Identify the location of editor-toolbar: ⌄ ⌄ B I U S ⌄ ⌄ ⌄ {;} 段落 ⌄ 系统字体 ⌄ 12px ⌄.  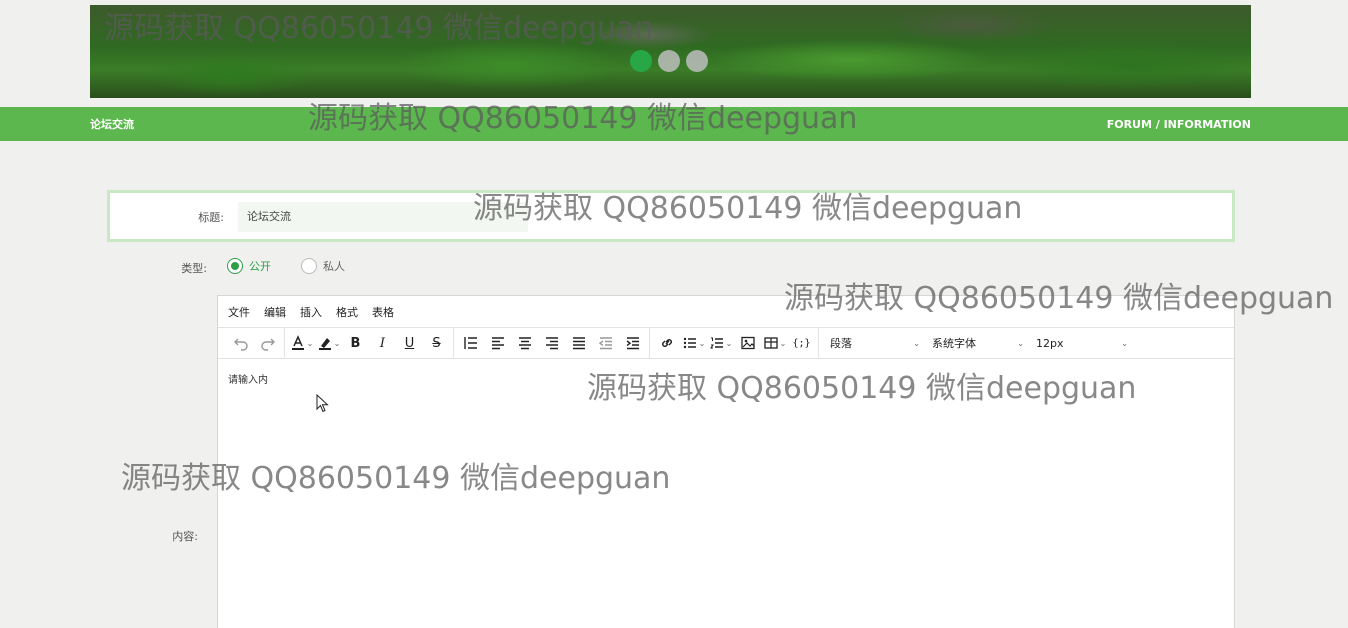
(726, 343).